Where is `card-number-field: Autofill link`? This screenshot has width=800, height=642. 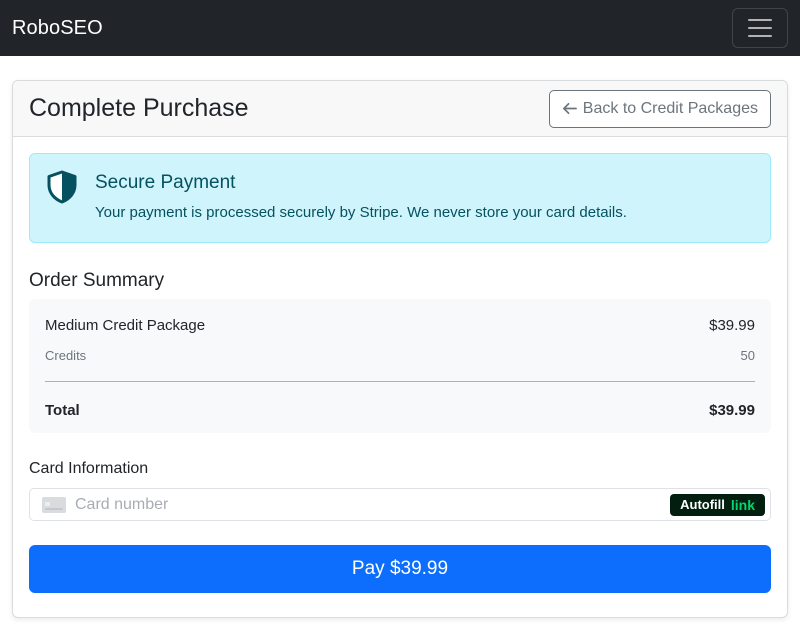
card-number-field: Autofill link is located at coordinates (400, 504).